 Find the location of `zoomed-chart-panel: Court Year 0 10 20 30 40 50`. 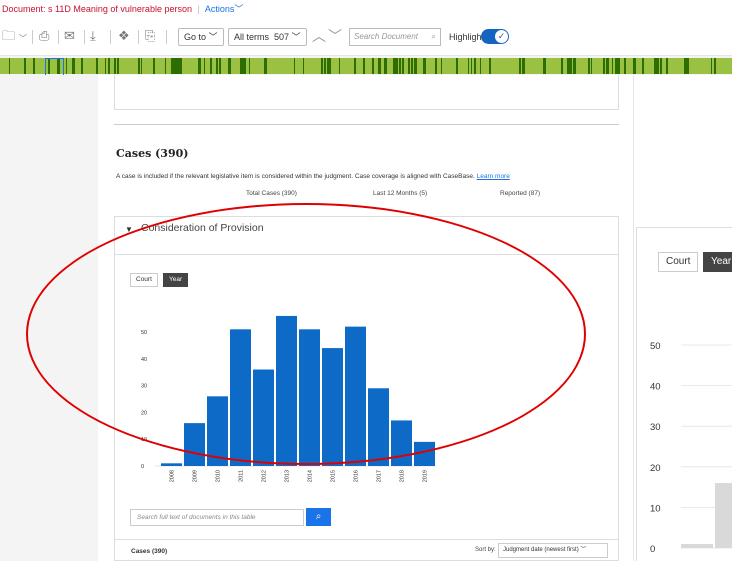

zoomed-chart-panel: Court Year 0 10 20 30 40 50 is located at coordinates (684, 394).